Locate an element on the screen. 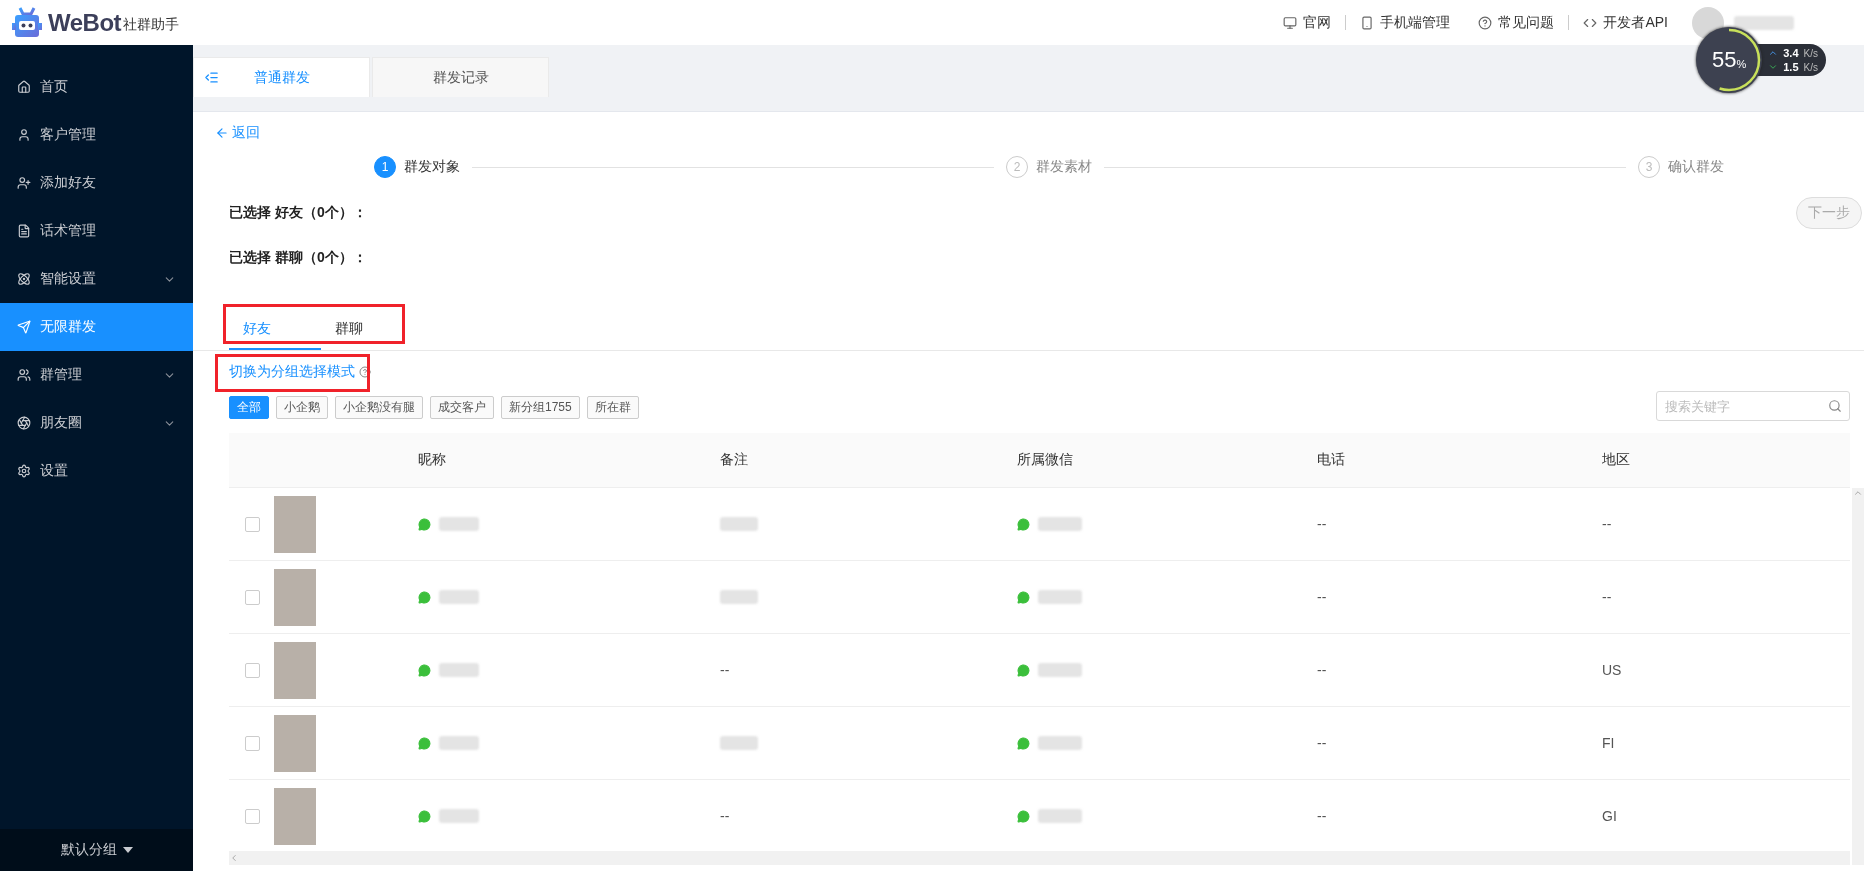 The height and width of the screenshot is (871, 1864). step-label: 群发对象 is located at coordinates (432, 167).